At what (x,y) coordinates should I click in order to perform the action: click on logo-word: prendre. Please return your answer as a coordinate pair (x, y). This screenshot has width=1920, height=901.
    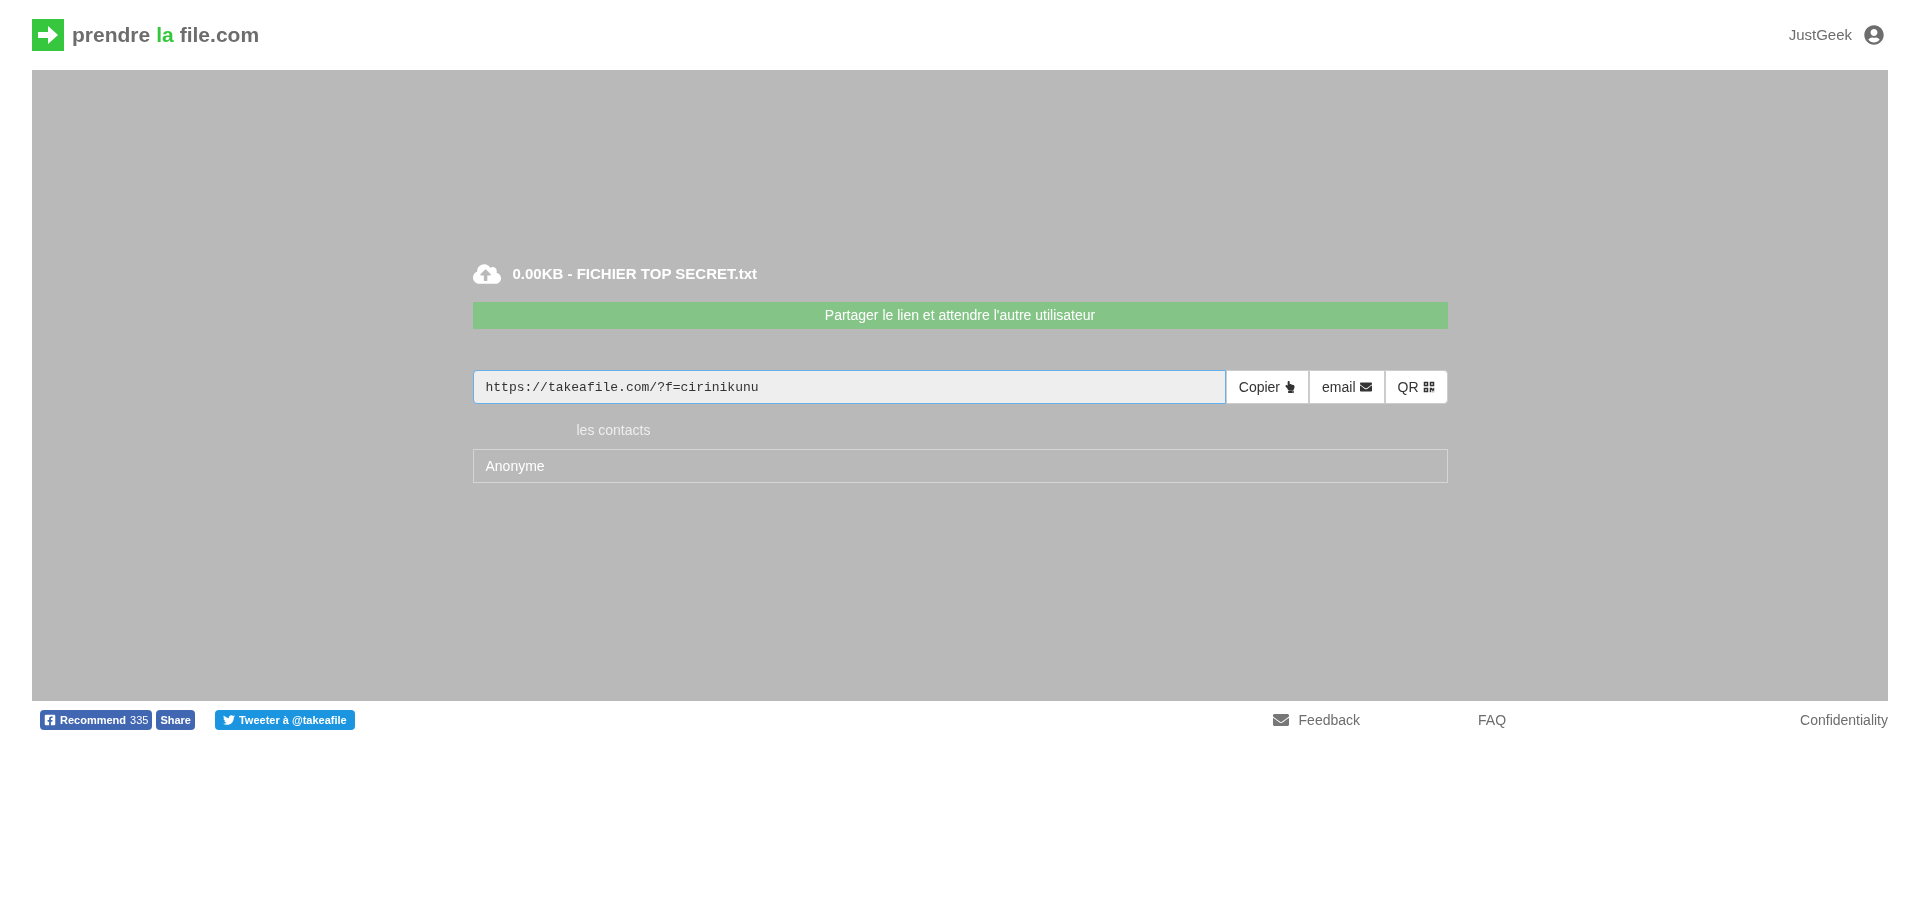
    Looking at the image, I should click on (111, 35).